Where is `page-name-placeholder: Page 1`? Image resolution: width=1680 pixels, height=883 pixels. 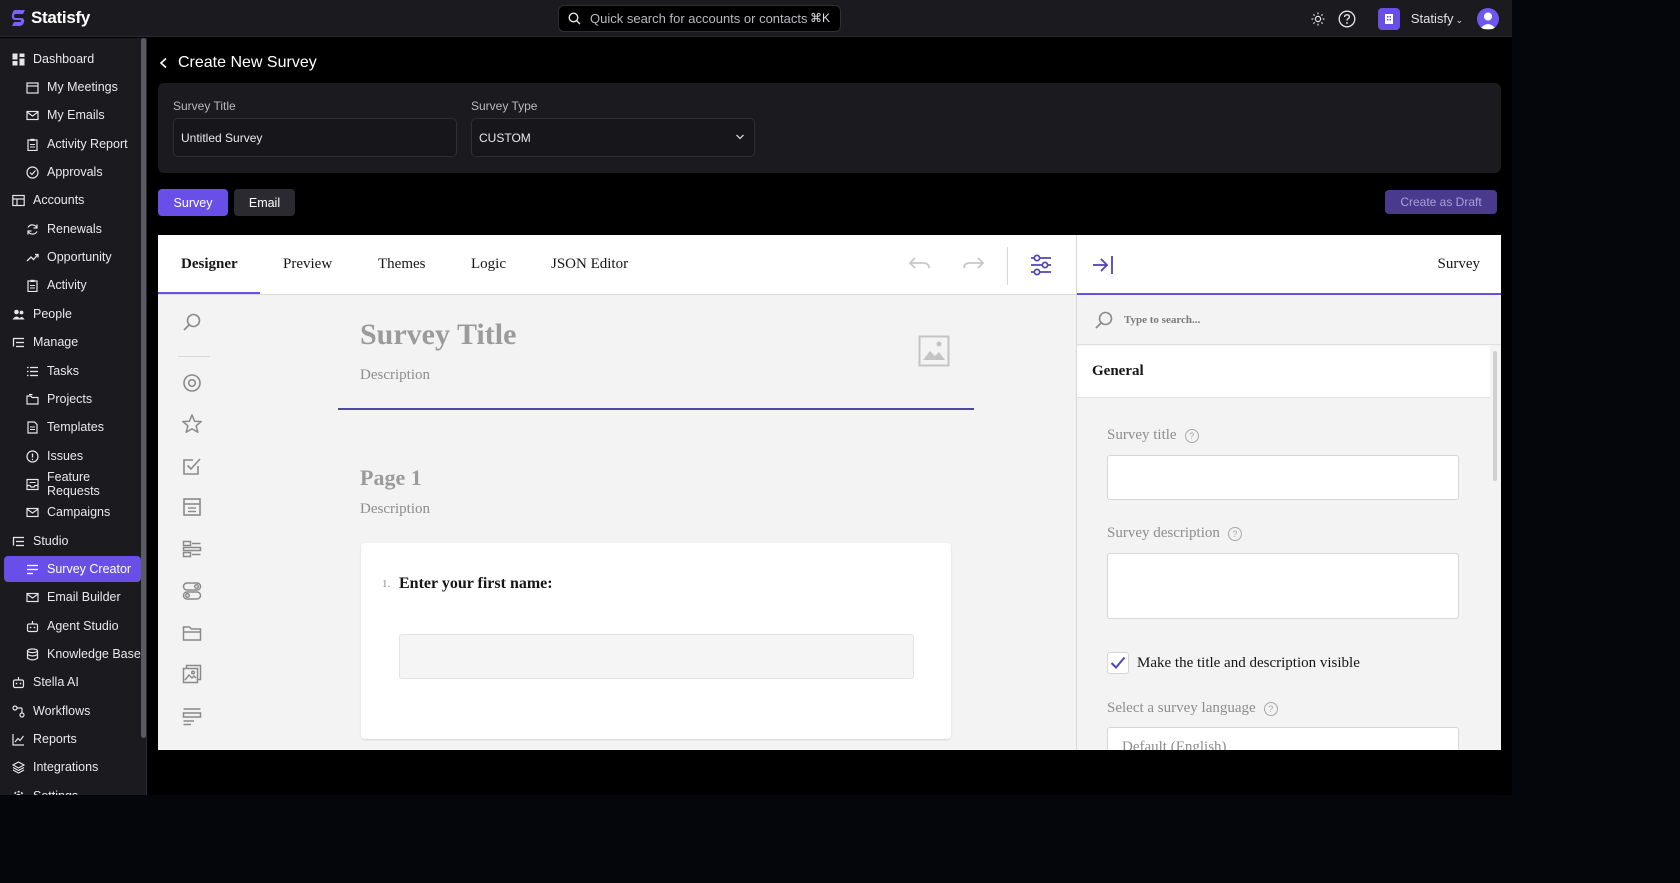 page-name-placeholder: Page 1 is located at coordinates (391, 478).